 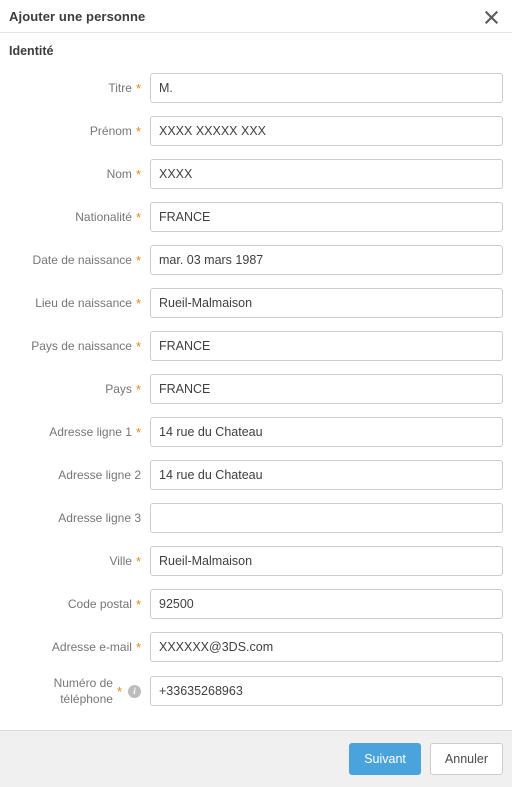 I want to click on form-row: Adresse e-mail *, so click(x=256, y=646).